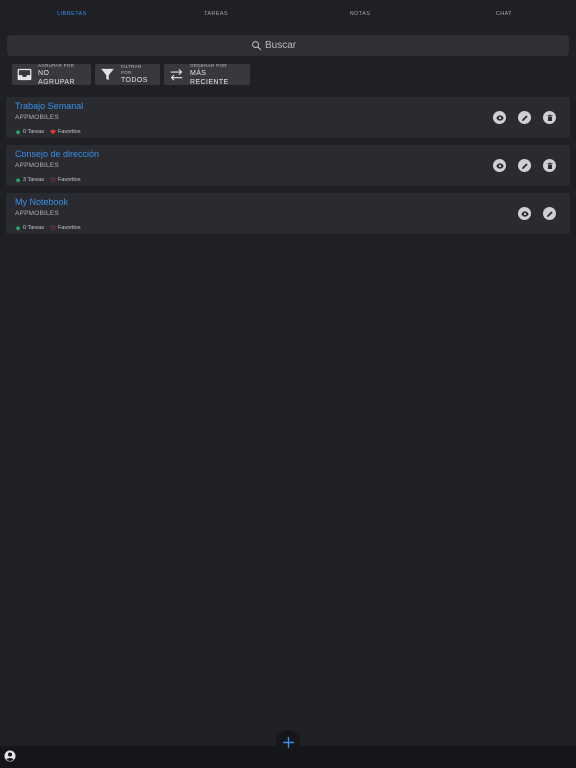 The image size is (576, 768). I want to click on sort-by-button: ORDENAR POR MÁS RECIENTE, so click(207, 74).